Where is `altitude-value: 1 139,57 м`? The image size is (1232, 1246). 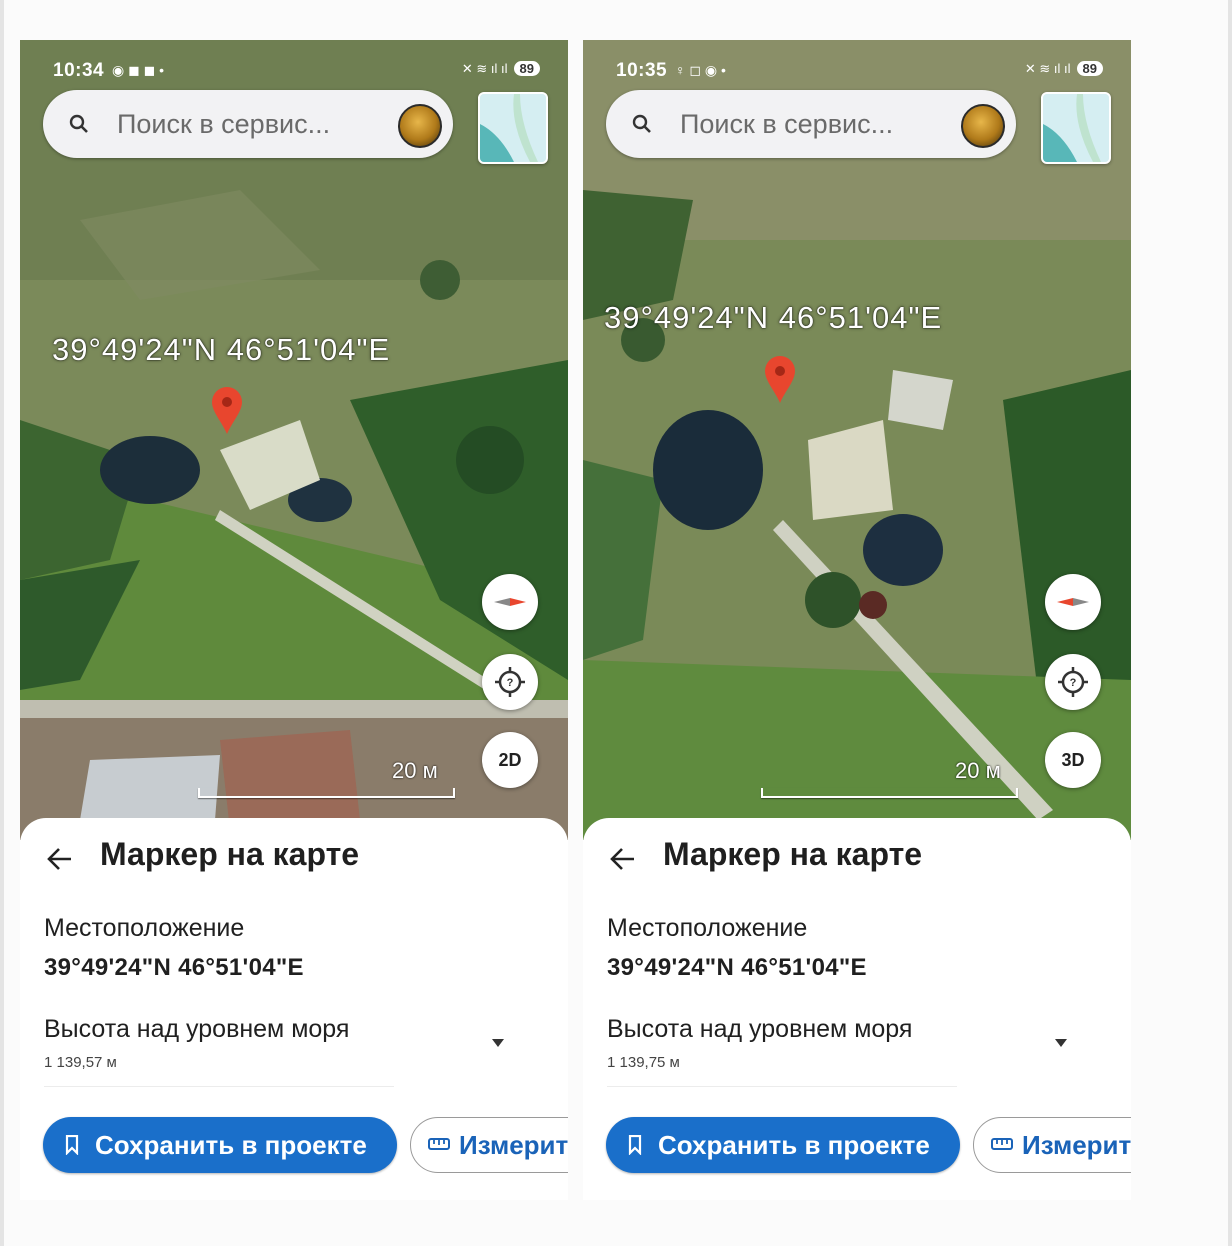
altitude-value: 1 139,57 м is located at coordinates (80, 1062).